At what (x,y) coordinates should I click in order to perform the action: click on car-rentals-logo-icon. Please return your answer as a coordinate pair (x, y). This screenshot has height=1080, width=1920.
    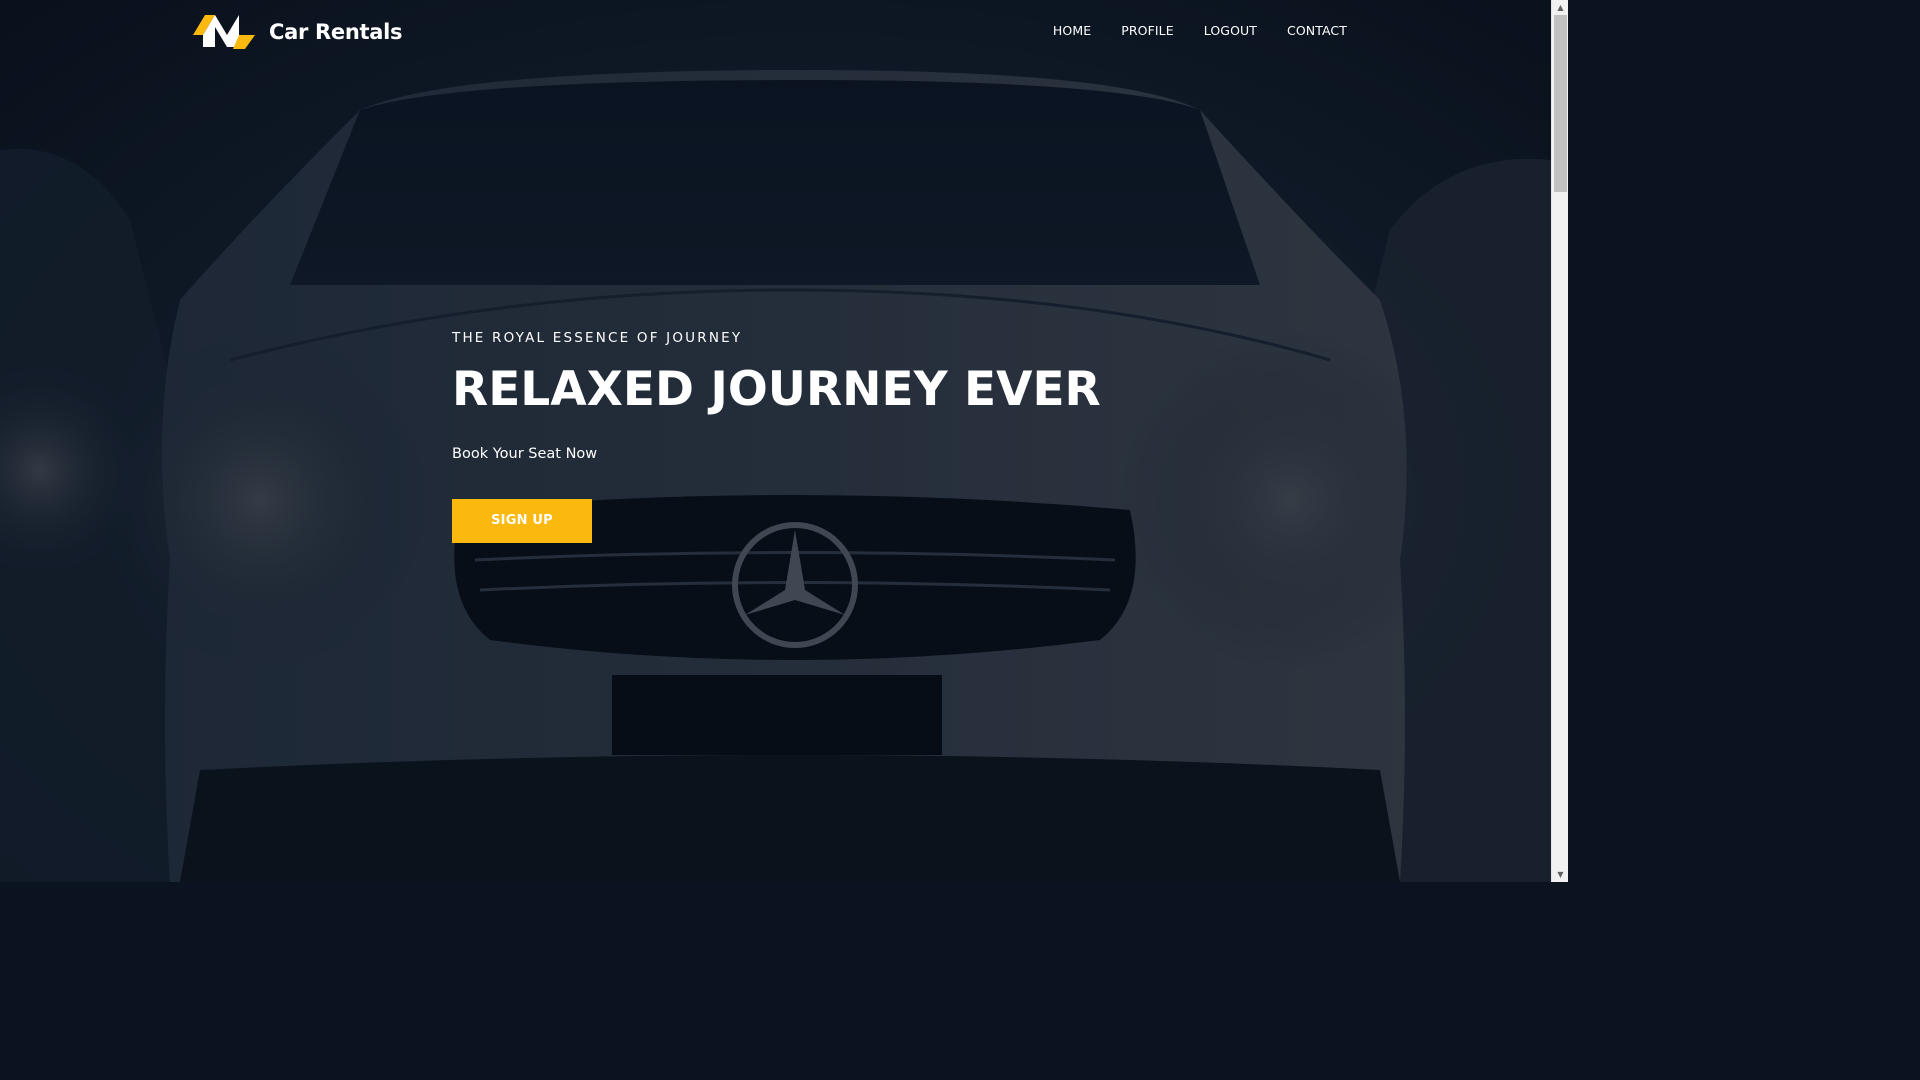
    Looking at the image, I should click on (224, 32).